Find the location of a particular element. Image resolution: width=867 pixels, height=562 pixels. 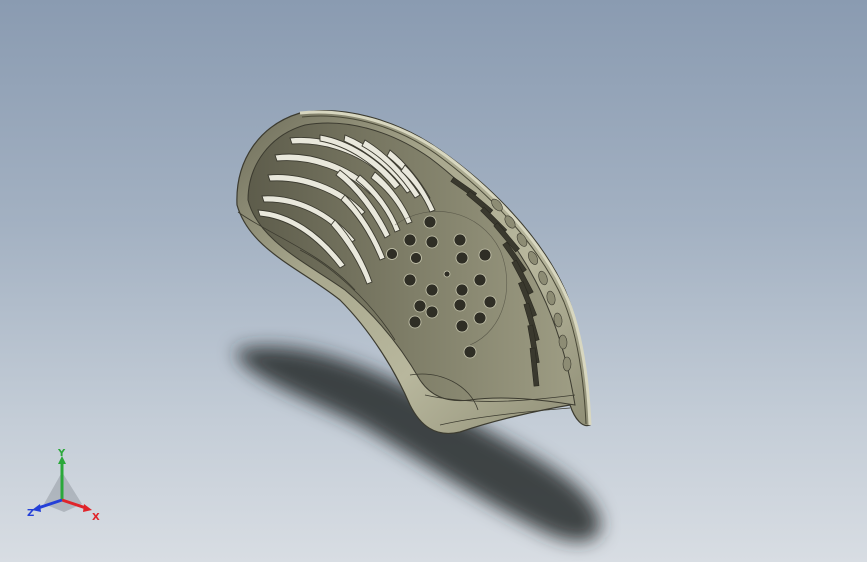

x-axis-arrow is located at coordinates (87, 508).